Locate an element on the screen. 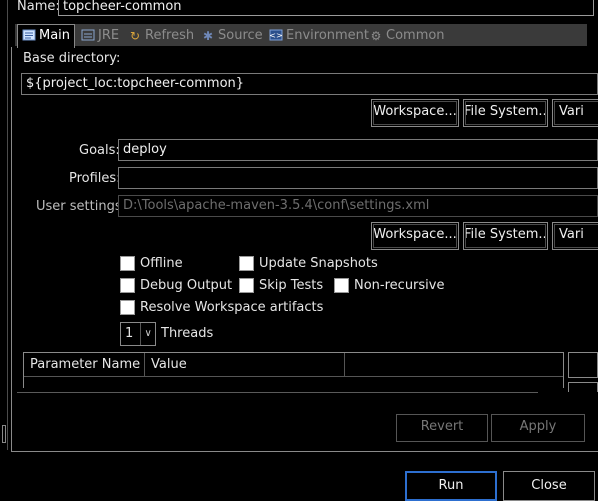 The image size is (598, 501). base-variables-button: Vari is located at coordinates (575, 113).